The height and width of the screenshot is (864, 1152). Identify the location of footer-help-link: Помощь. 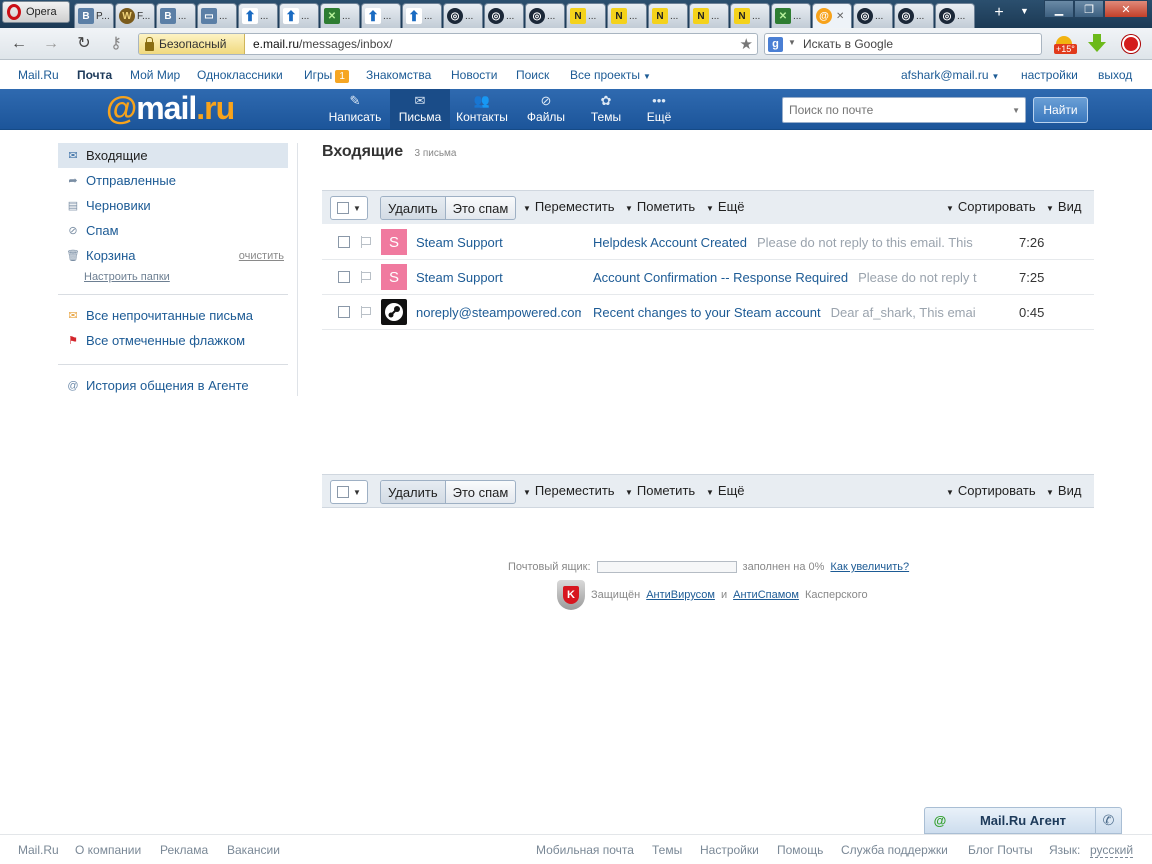
(800, 850).